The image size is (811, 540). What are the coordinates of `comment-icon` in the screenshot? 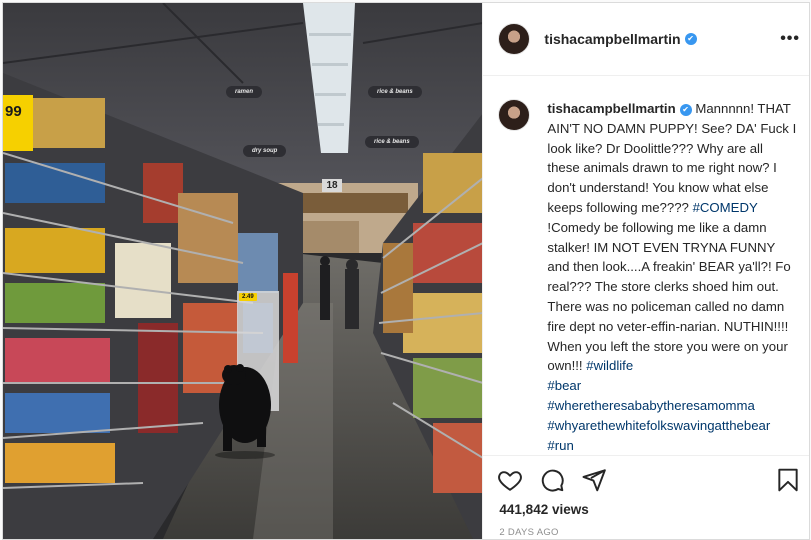 It's located at (552, 480).